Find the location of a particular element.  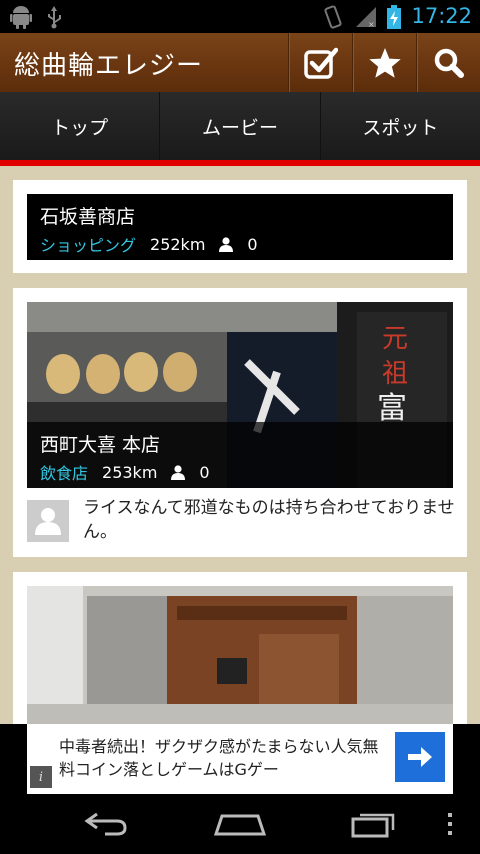

spot-title: 西町大喜 本店 is located at coordinates (100, 445).